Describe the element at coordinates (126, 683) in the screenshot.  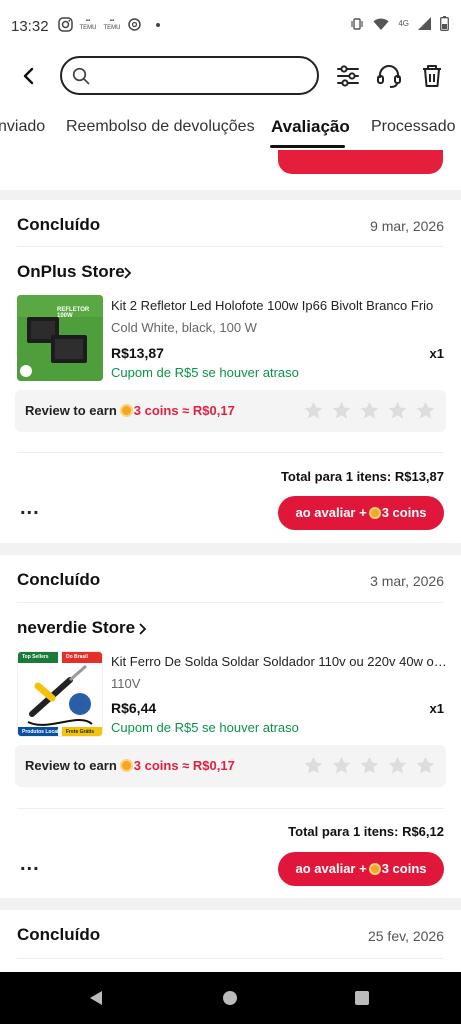
I see `product-variant: 110V` at that location.